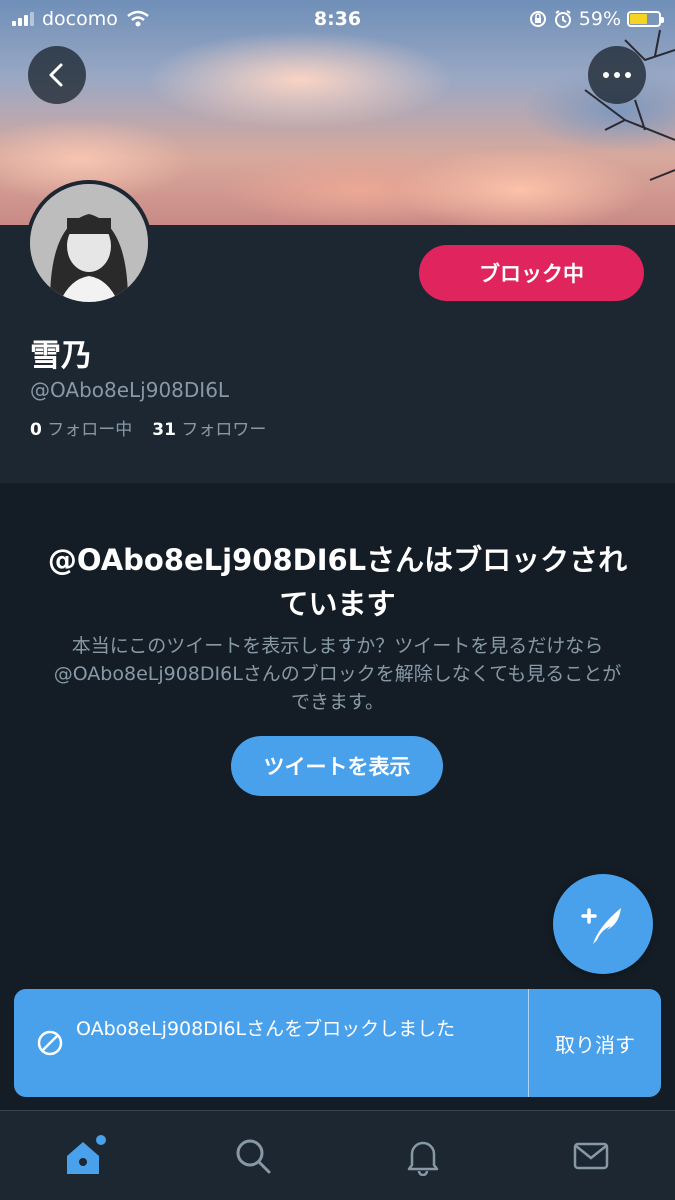 Image resolution: width=675 pixels, height=1200 pixels. Describe the element at coordinates (90, 430) in the screenshot. I see `following-label: フォロー中` at that location.